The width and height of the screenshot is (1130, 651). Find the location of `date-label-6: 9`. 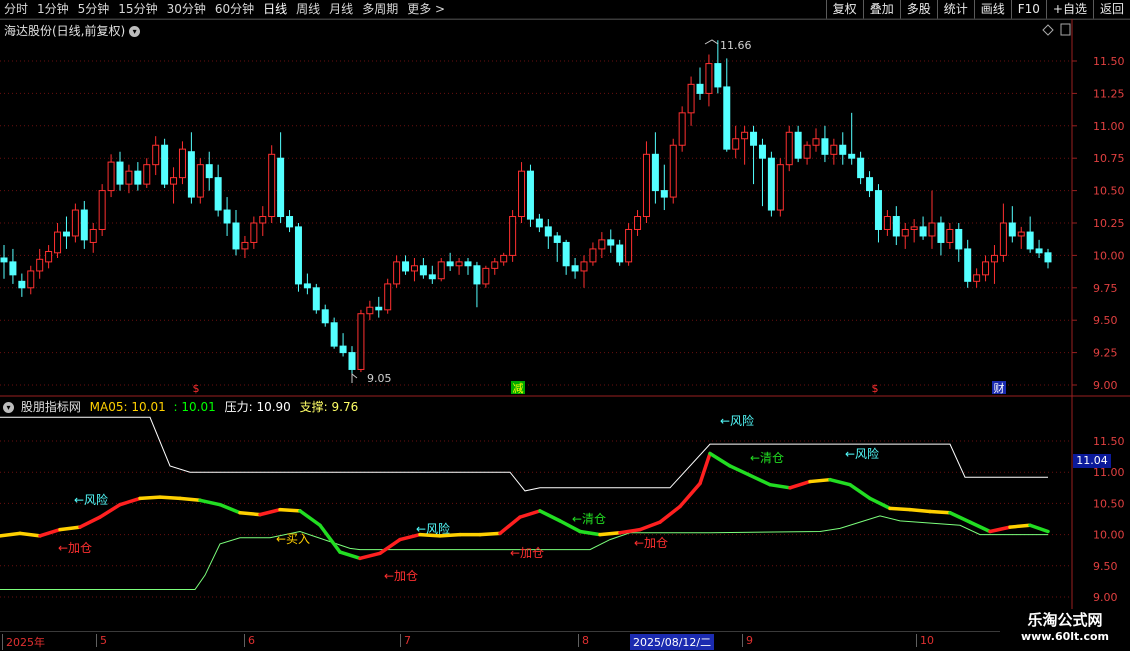

date-label-6: 9 is located at coordinates (747, 640).